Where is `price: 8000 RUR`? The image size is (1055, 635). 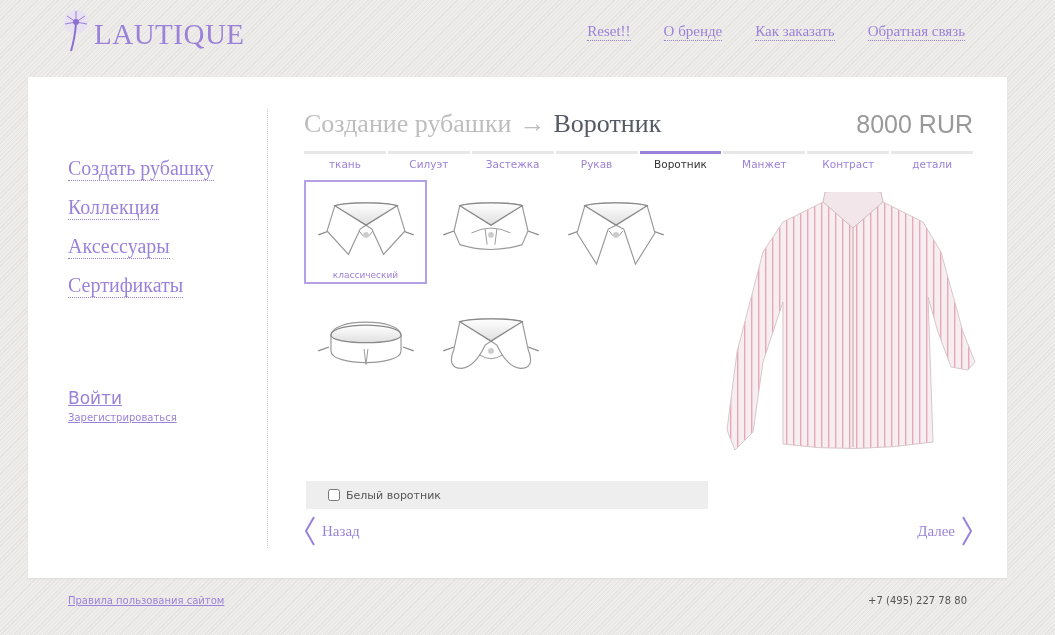 price: 8000 RUR is located at coordinates (914, 124).